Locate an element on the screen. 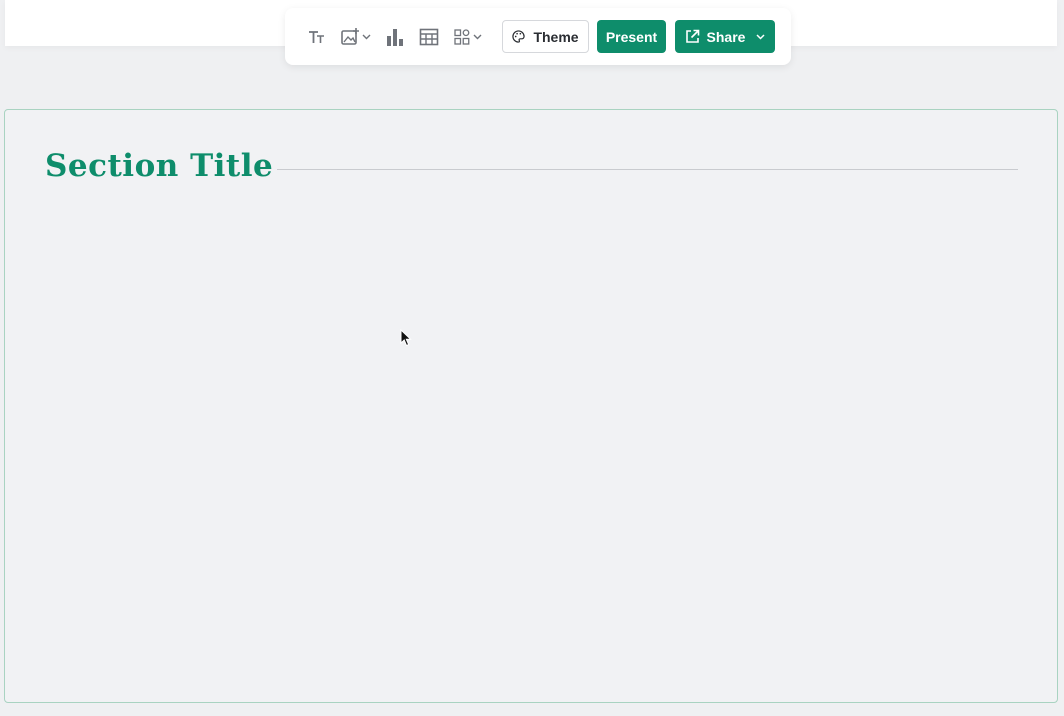 This screenshot has height=716, width=1064. palette-icon is located at coordinates (519, 36).